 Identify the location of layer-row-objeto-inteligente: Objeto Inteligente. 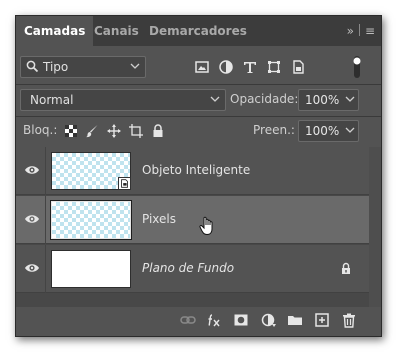
(192, 171).